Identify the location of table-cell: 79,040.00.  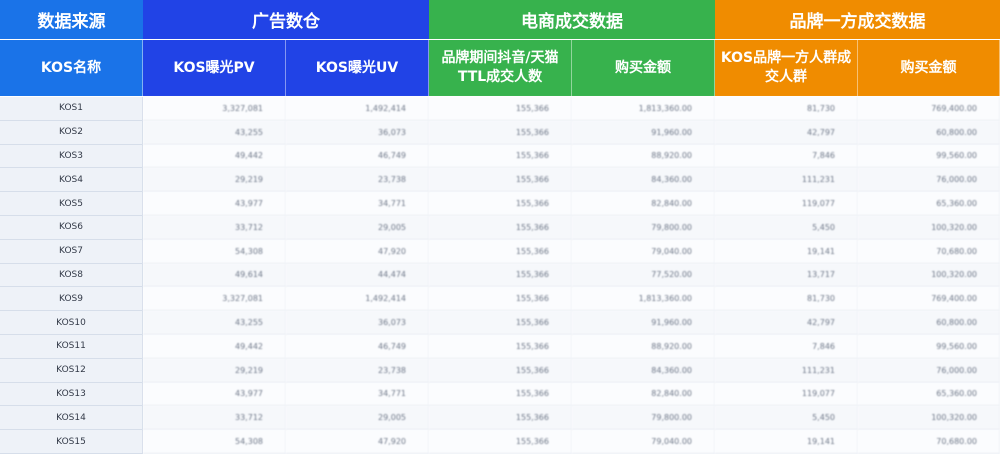
(643, 251).